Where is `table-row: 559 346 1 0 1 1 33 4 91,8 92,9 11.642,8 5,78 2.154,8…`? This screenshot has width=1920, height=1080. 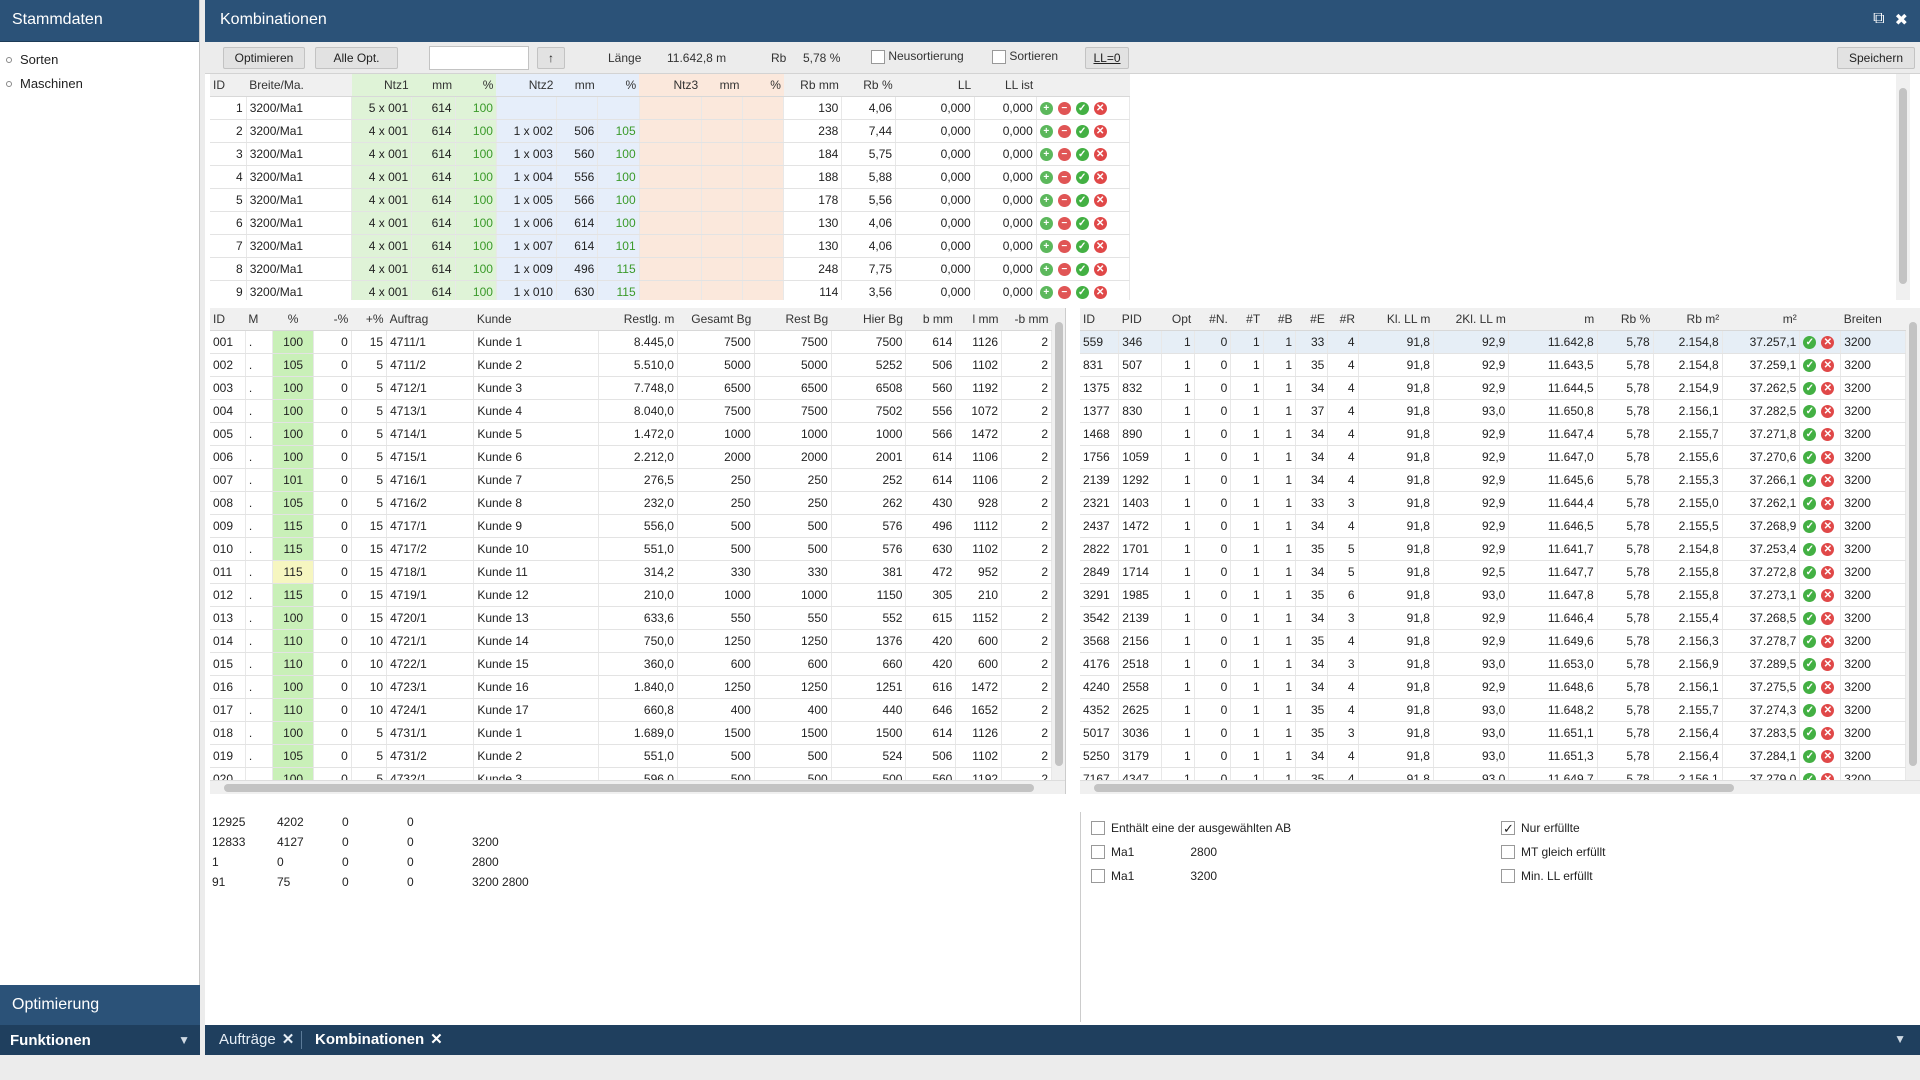 table-row: 559 346 1 0 1 1 33 4 91,8 92,9 11.642,8 5,78 2.154,8… is located at coordinates (1493, 342).